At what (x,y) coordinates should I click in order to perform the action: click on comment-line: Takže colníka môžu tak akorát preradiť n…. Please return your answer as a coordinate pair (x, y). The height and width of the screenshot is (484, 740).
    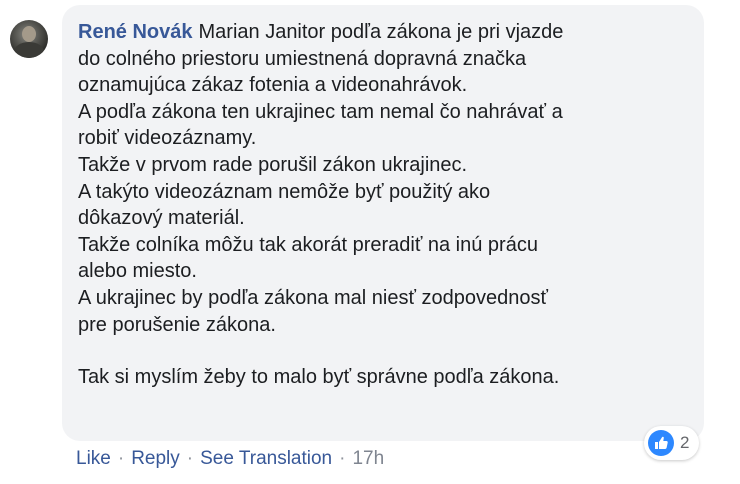
    Looking at the image, I should click on (308, 244).